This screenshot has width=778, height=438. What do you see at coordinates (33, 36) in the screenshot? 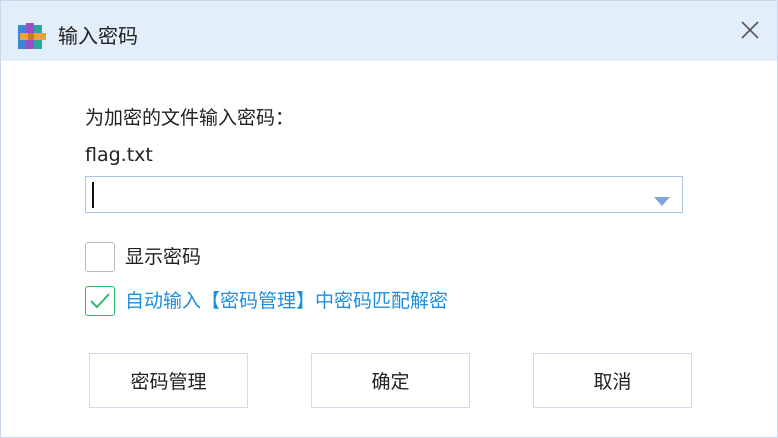
I see `winrar-books-icon` at bounding box center [33, 36].